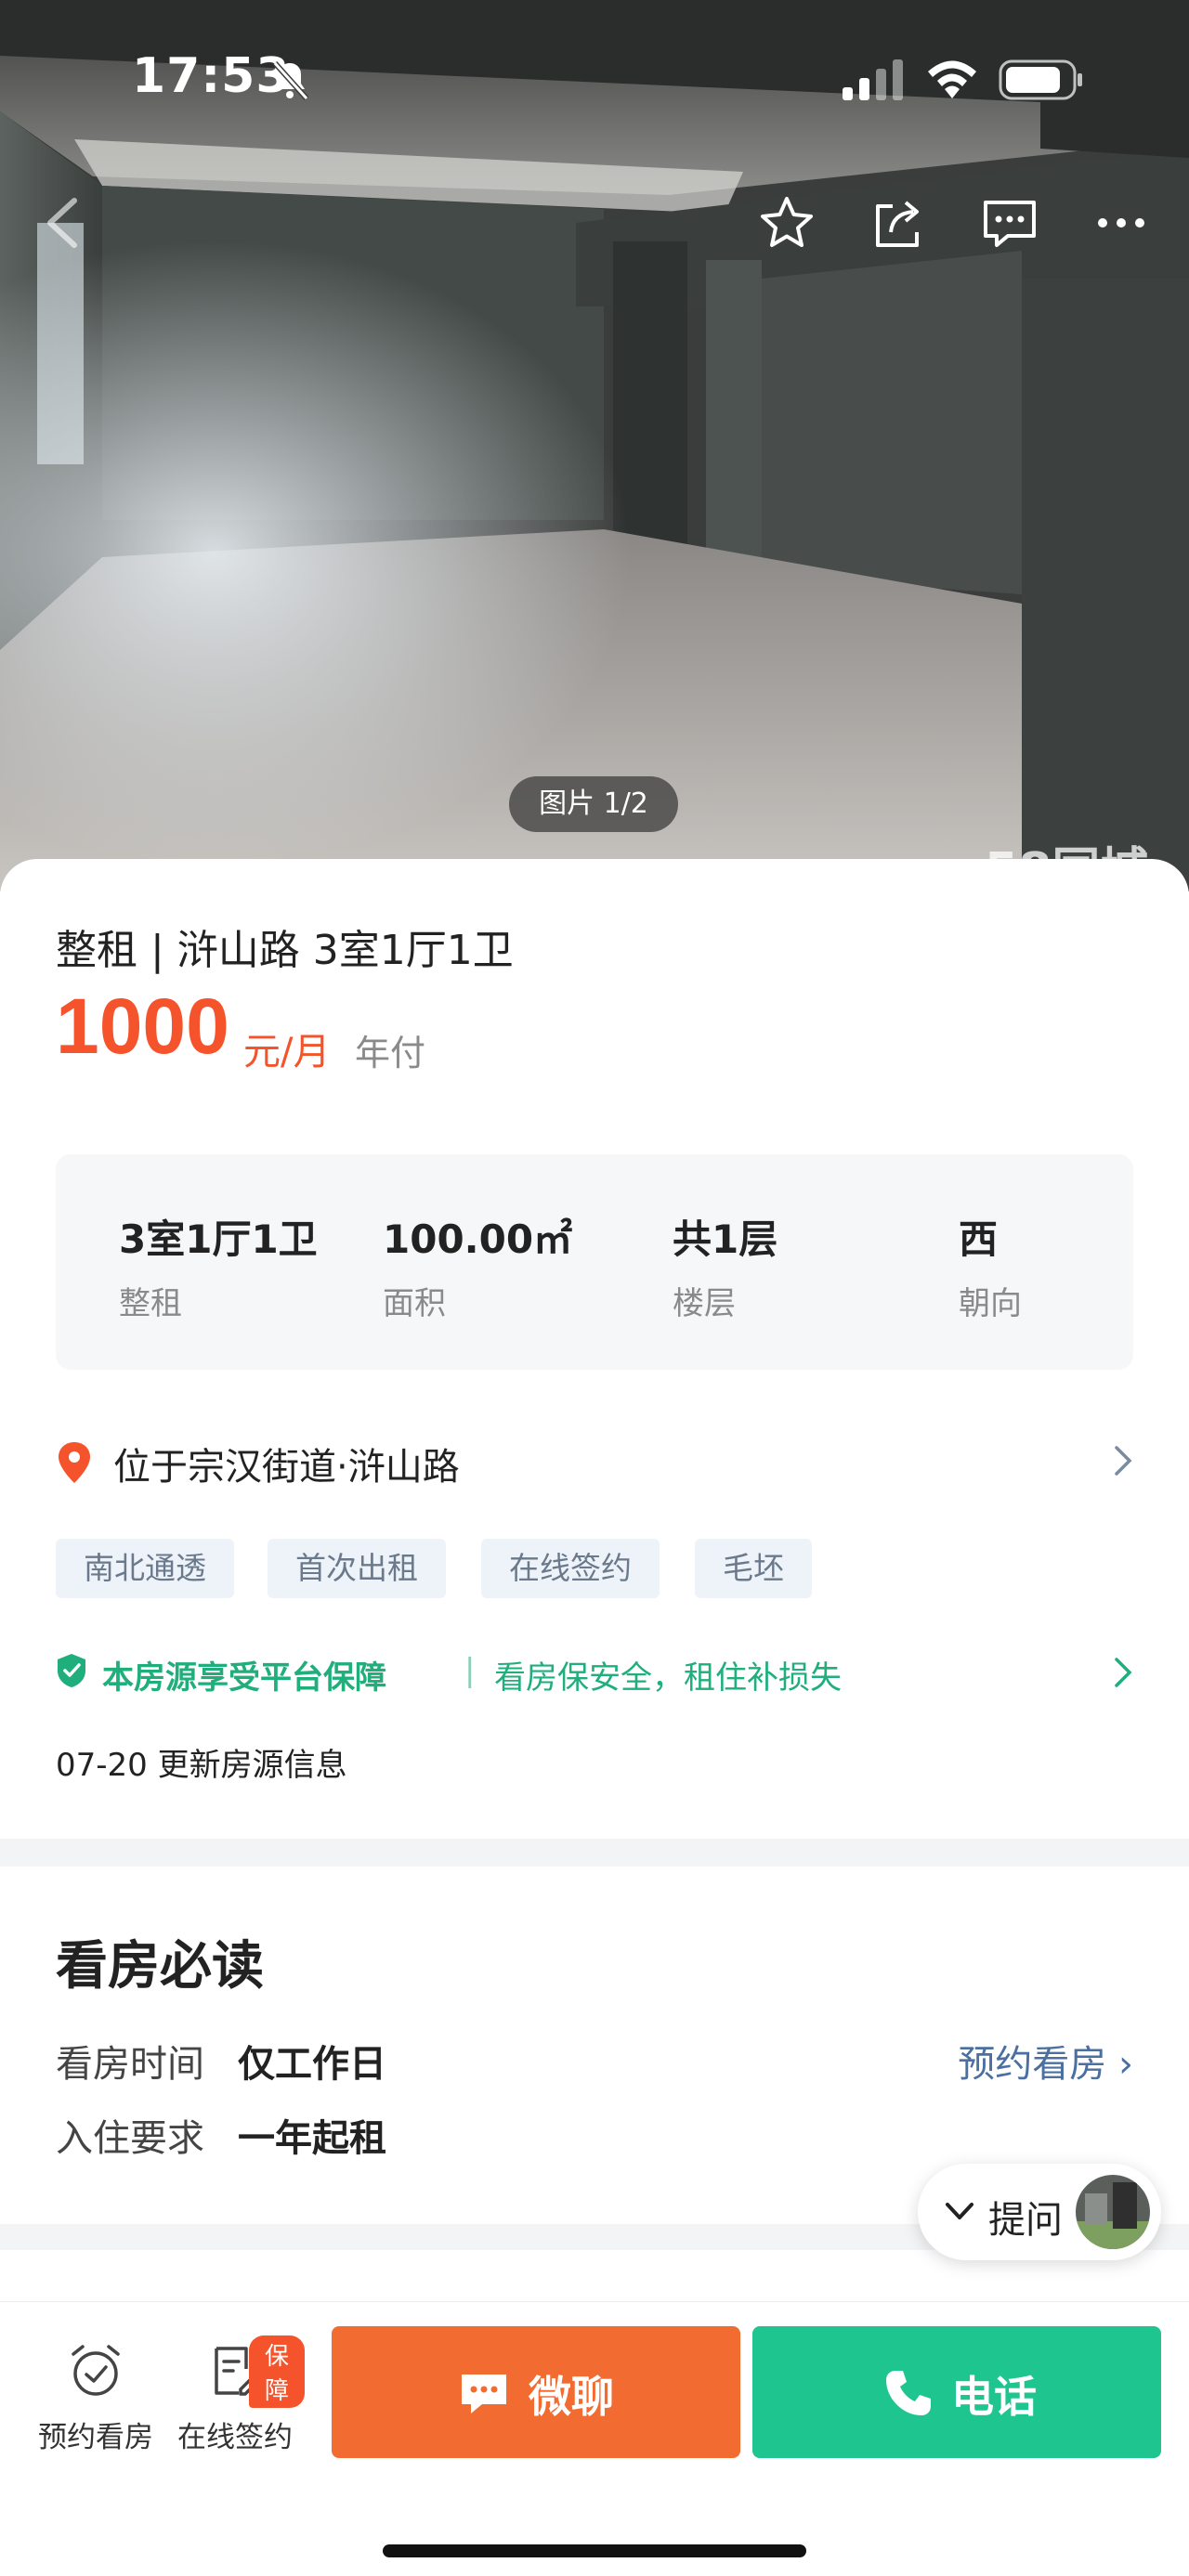  I want to click on star-icon, so click(787, 223).